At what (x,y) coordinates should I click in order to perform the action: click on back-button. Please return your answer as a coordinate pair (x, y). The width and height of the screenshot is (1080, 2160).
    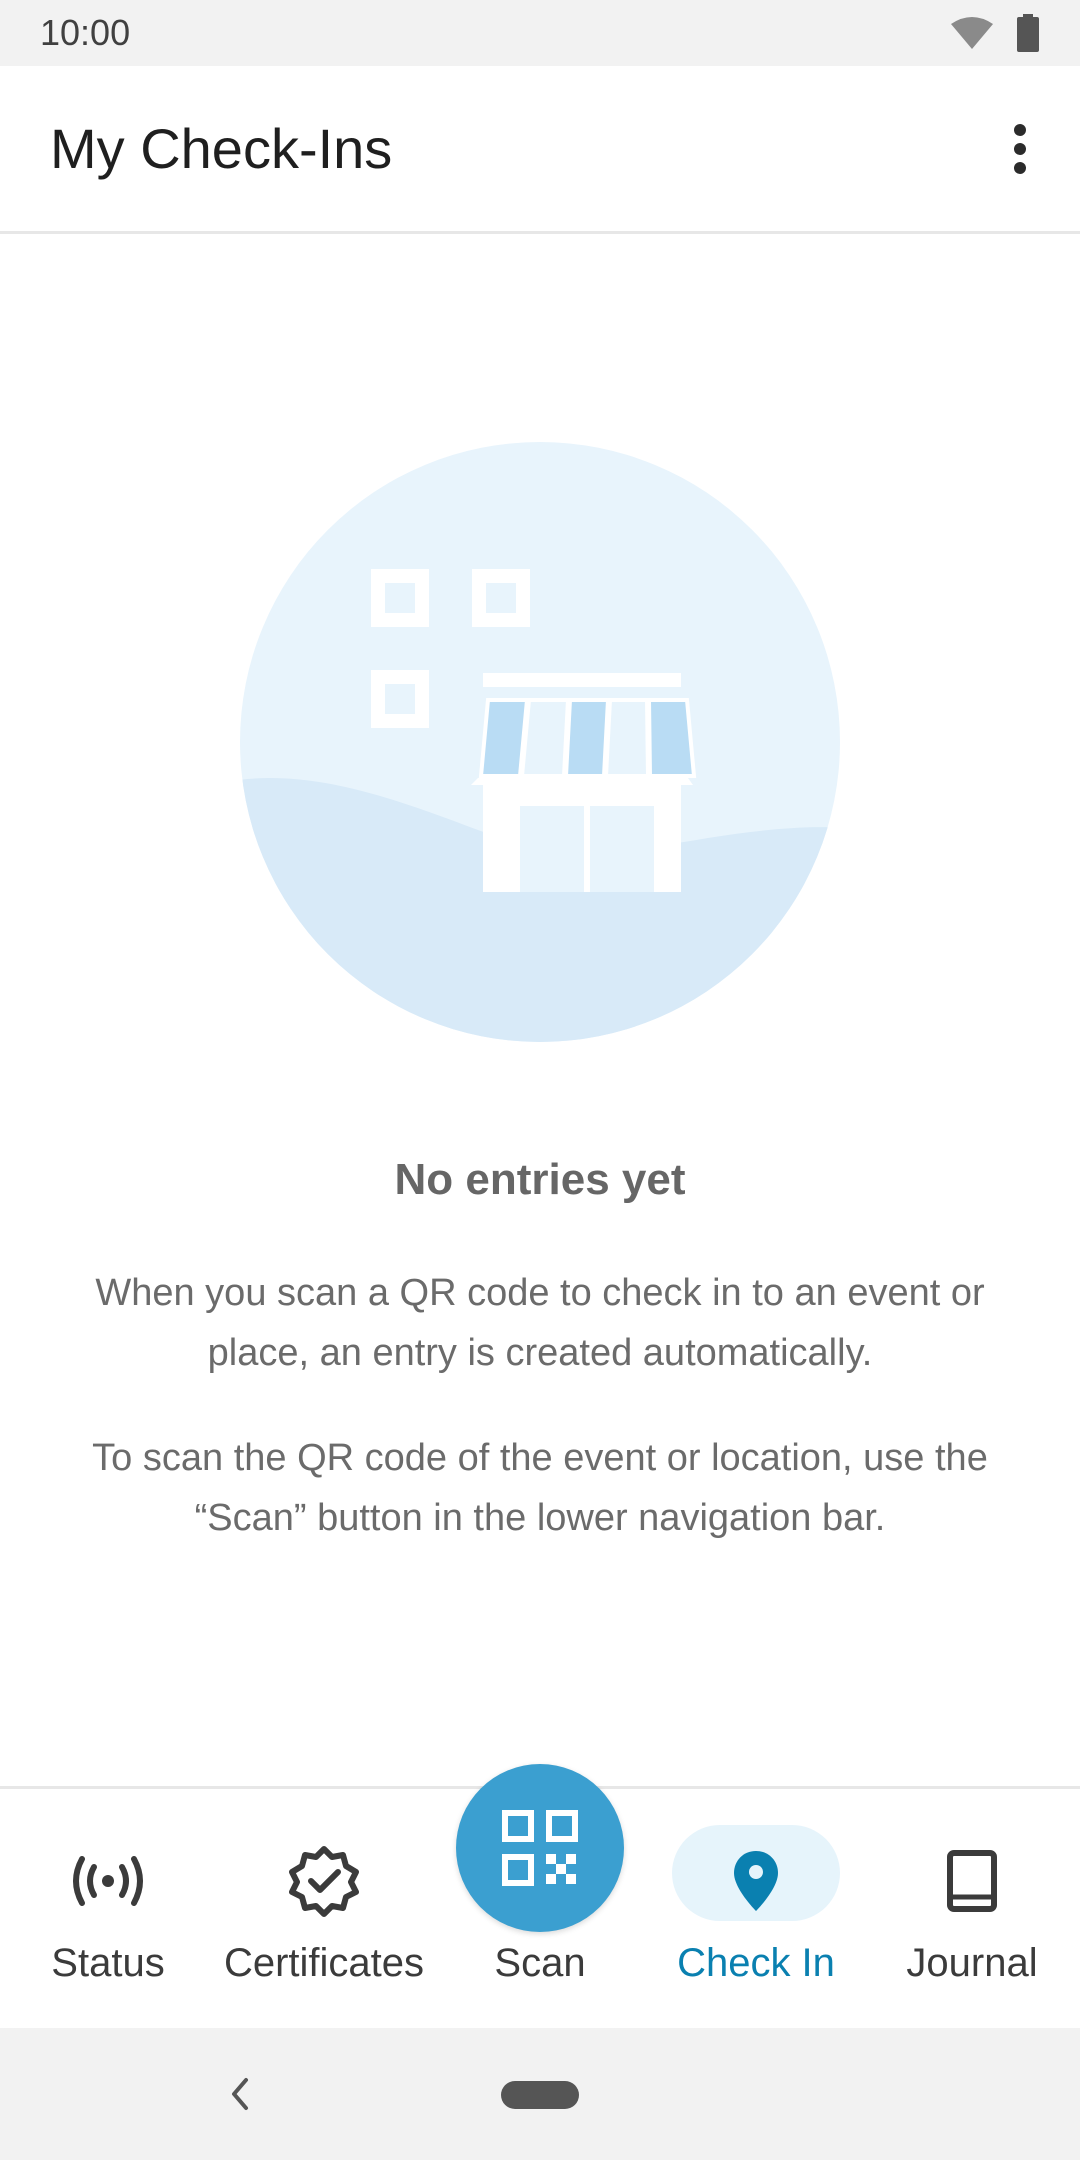
    Looking at the image, I should click on (240, 2094).